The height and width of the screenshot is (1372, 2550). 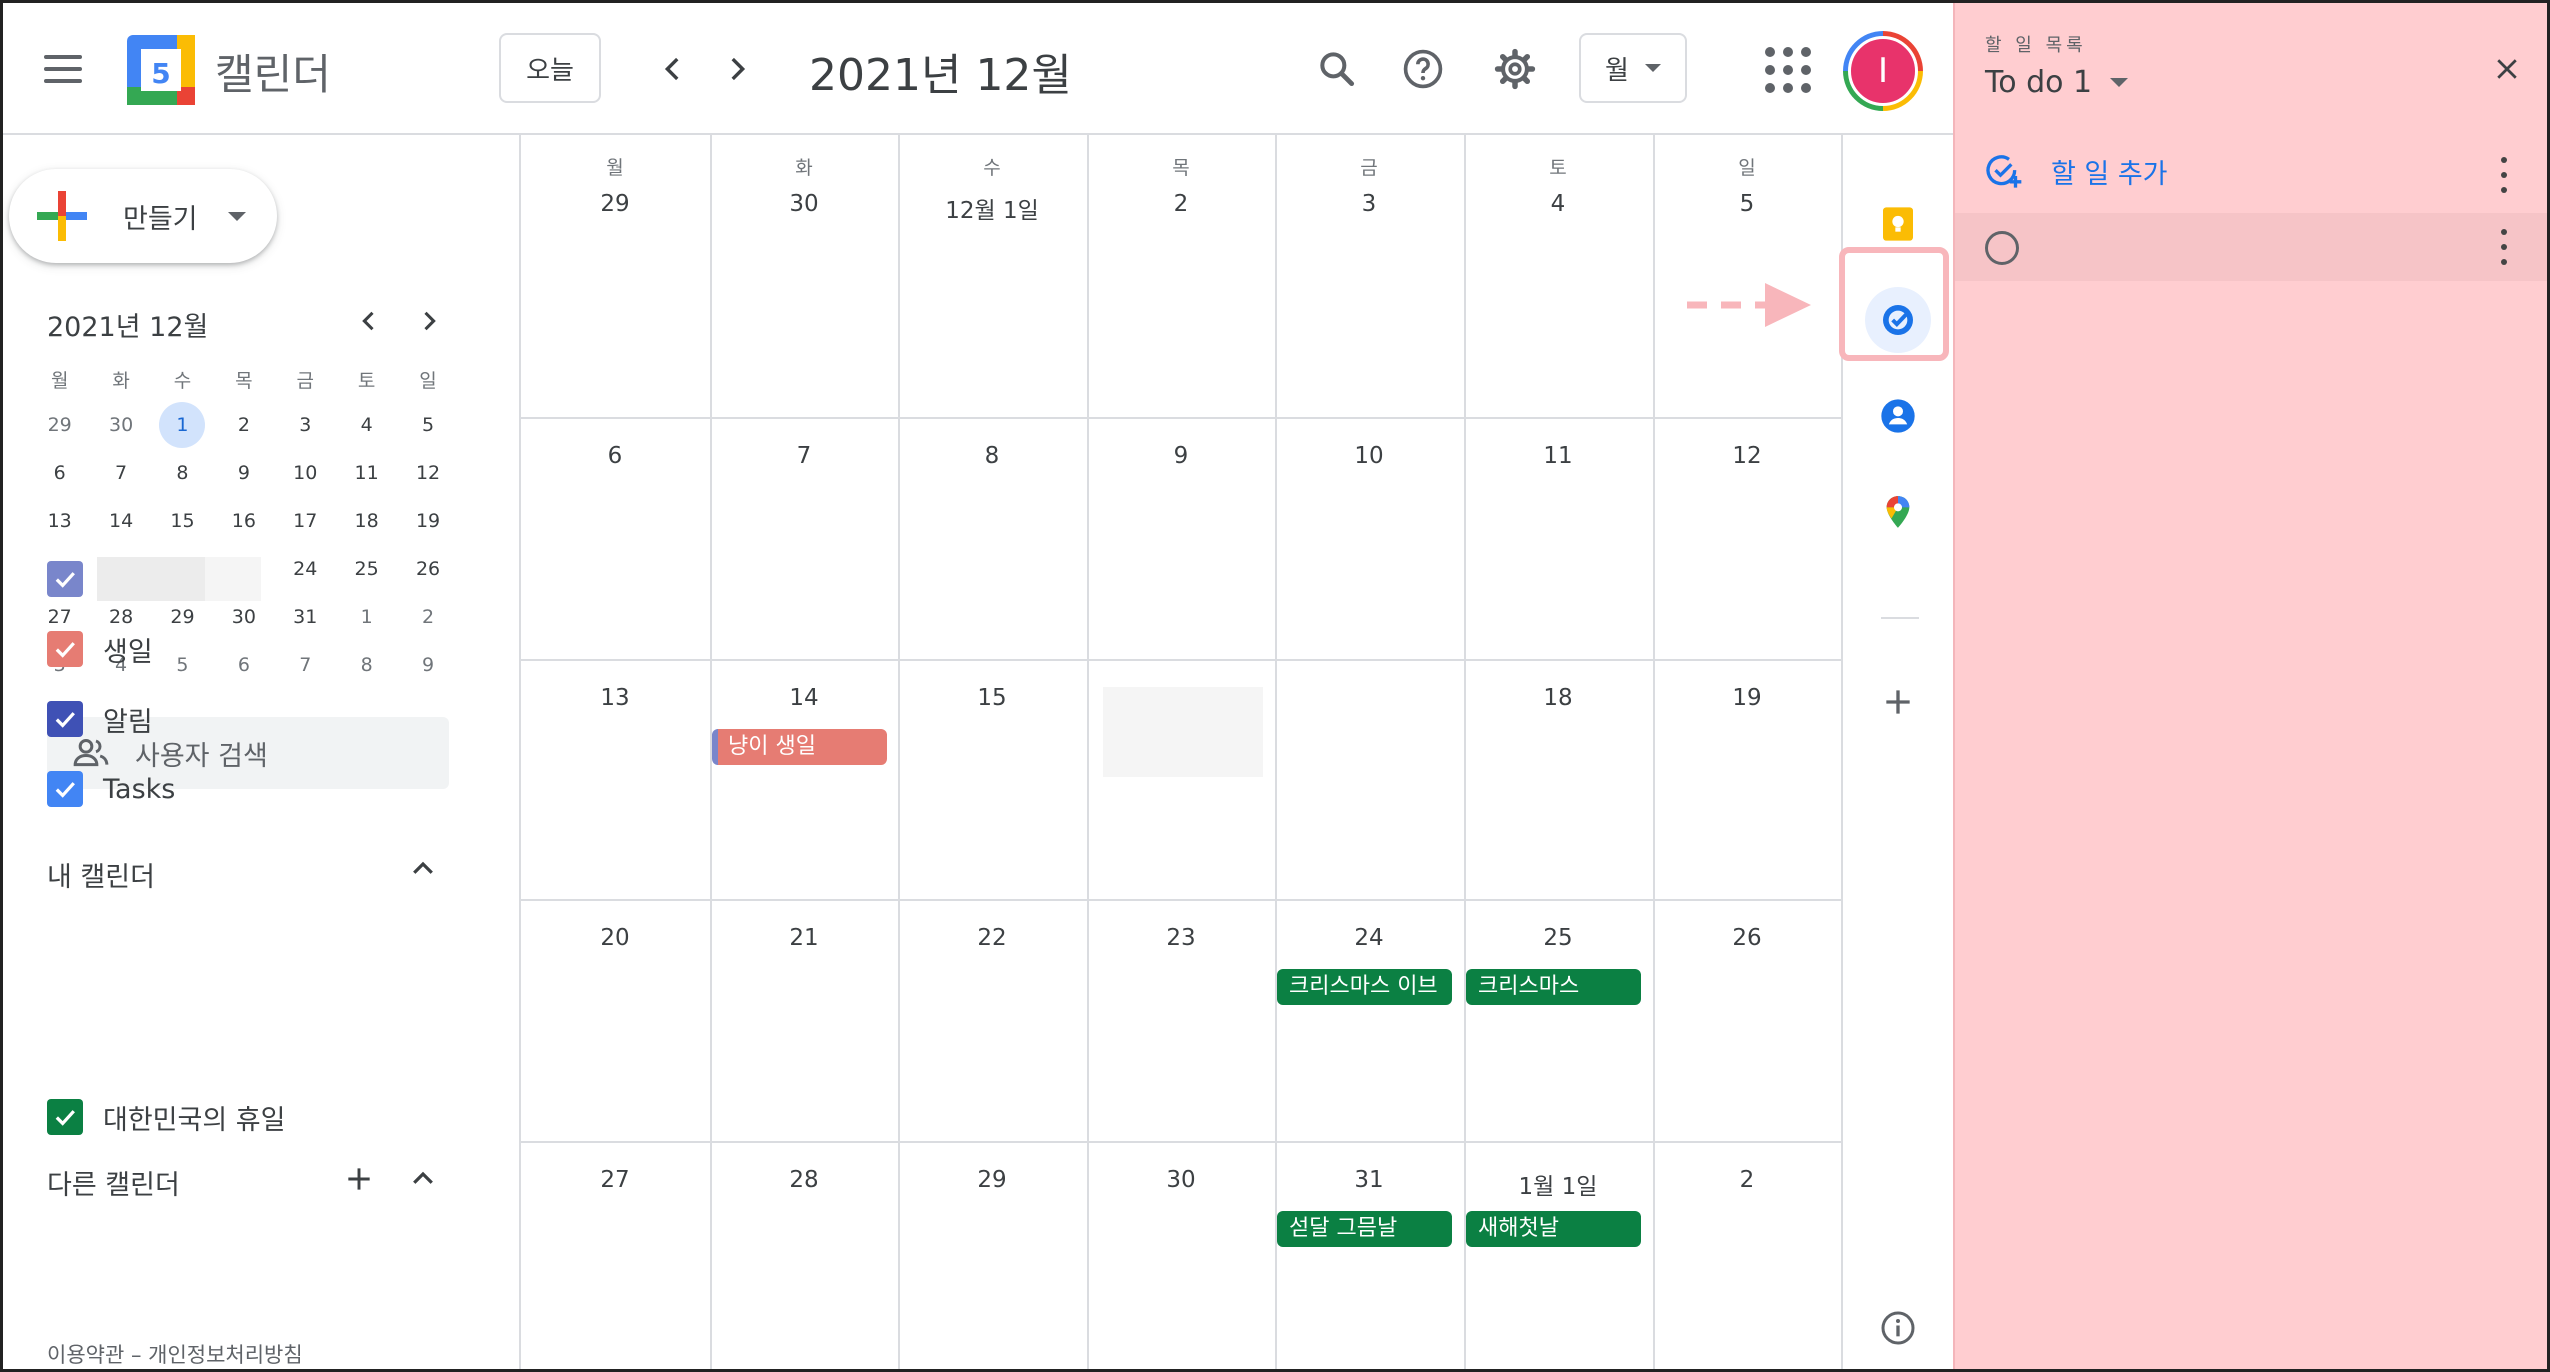 What do you see at coordinates (1747, 204) in the screenshot?
I see `day-number: 5` at bounding box center [1747, 204].